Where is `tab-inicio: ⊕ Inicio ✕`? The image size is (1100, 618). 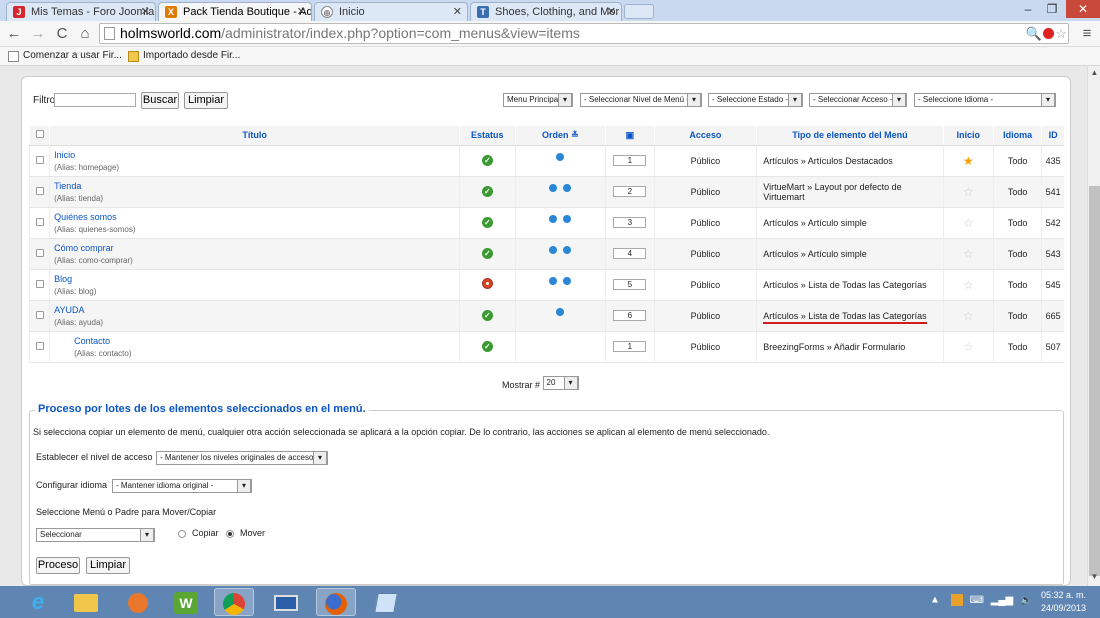 tab-inicio: ⊕ Inicio ✕ is located at coordinates (391, 11).